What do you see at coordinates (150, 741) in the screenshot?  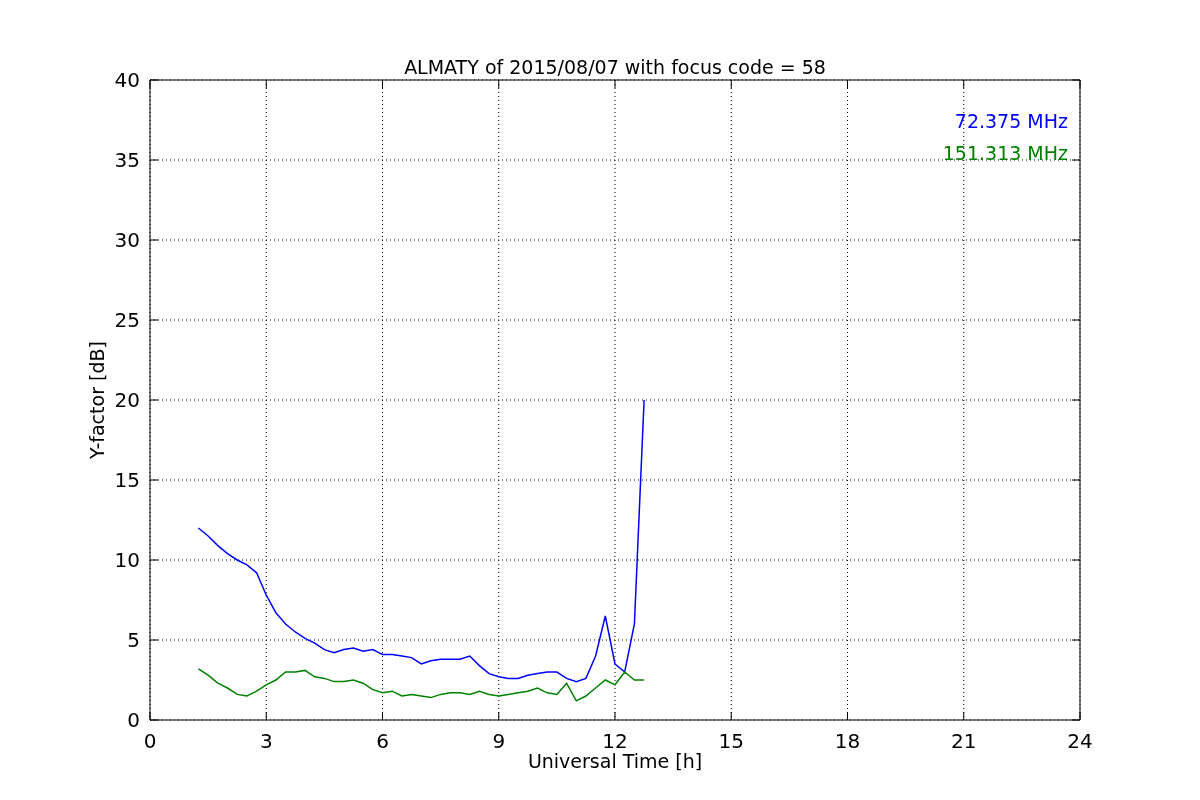 I see `x-tick-label: 0` at bounding box center [150, 741].